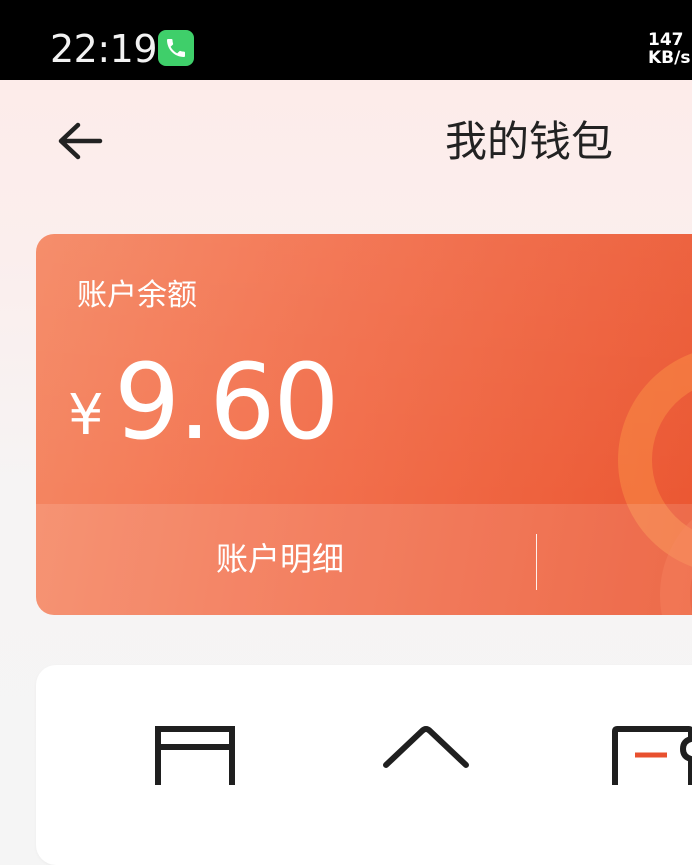 Image resolution: width=692 pixels, height=865 pixels. What do you see at coordinates (86, 415) in the screenshot?
I see `currency-symbol: ¥` at bounding box center [86, 415].